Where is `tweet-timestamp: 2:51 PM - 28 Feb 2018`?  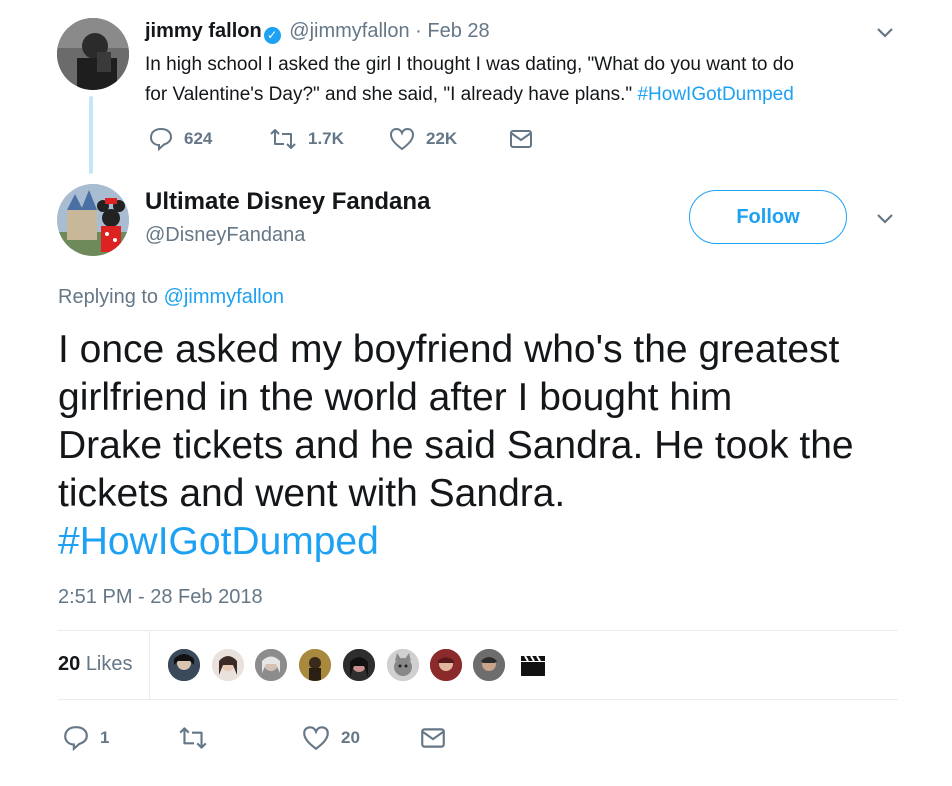 tweet-timestamp: 2:51 PM - 28 Feb 2018 is located at coordinates (160, 597).